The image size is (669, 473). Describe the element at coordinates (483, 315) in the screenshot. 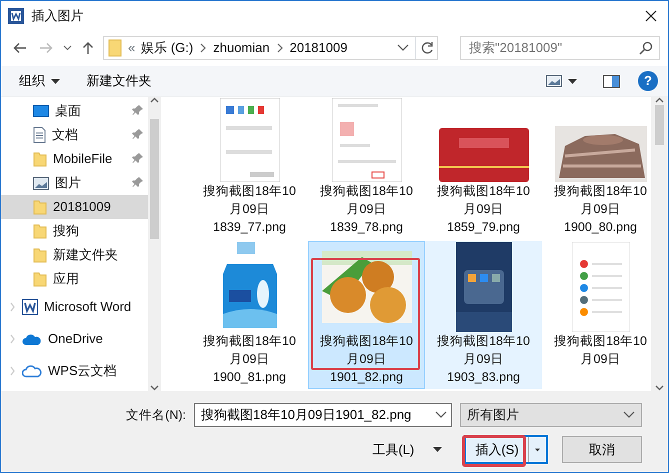

I see `file-tile: 搜狗截图18年10 月09日 1903_83.png` at that location.